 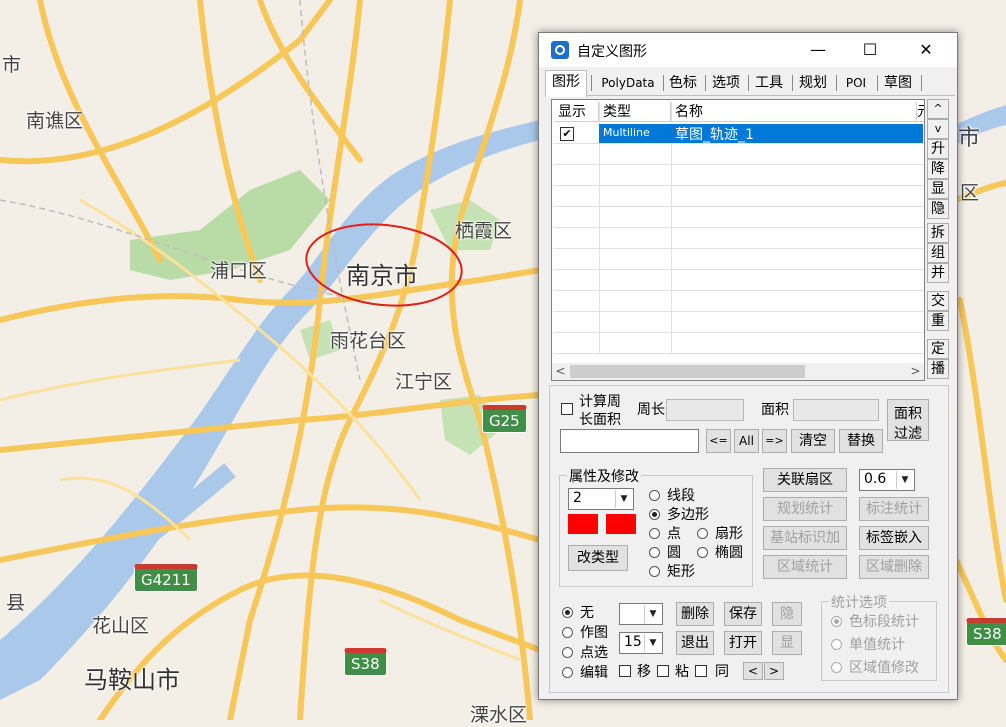 I want to click on play-button: 播, so click(x=938, y=369).